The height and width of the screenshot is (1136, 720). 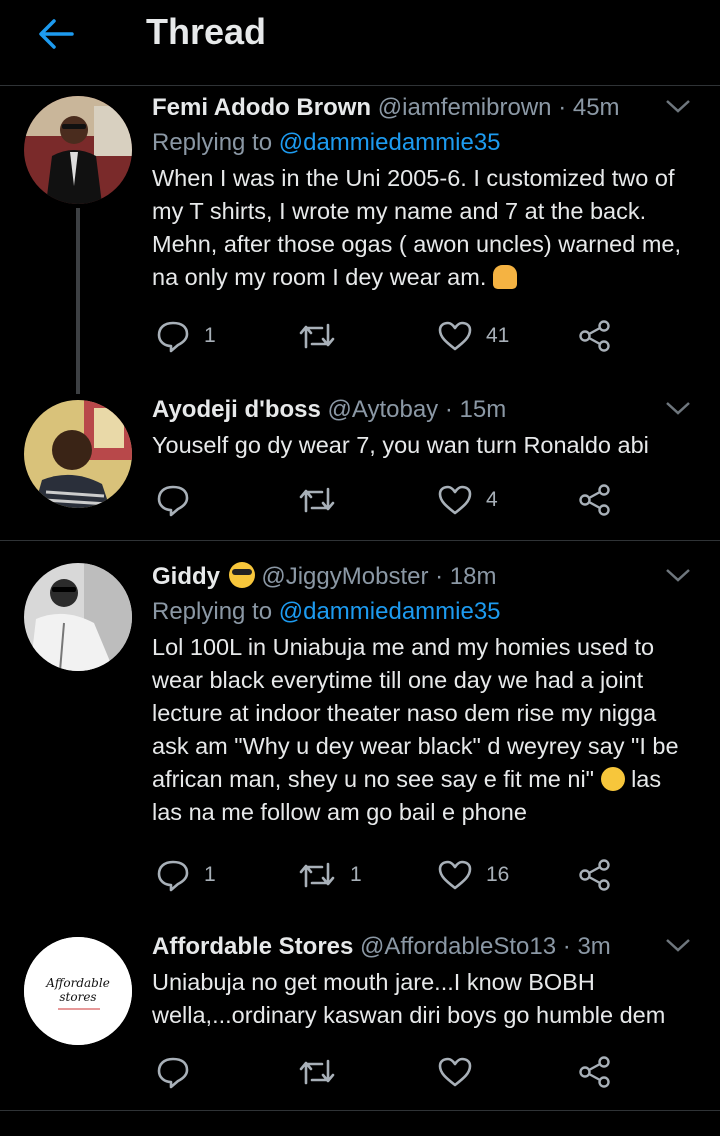 What do you see at coordinates (252, 946) in the screenshot?
I see `author-name: Affordable Stores` at bounding box center [252, 946].